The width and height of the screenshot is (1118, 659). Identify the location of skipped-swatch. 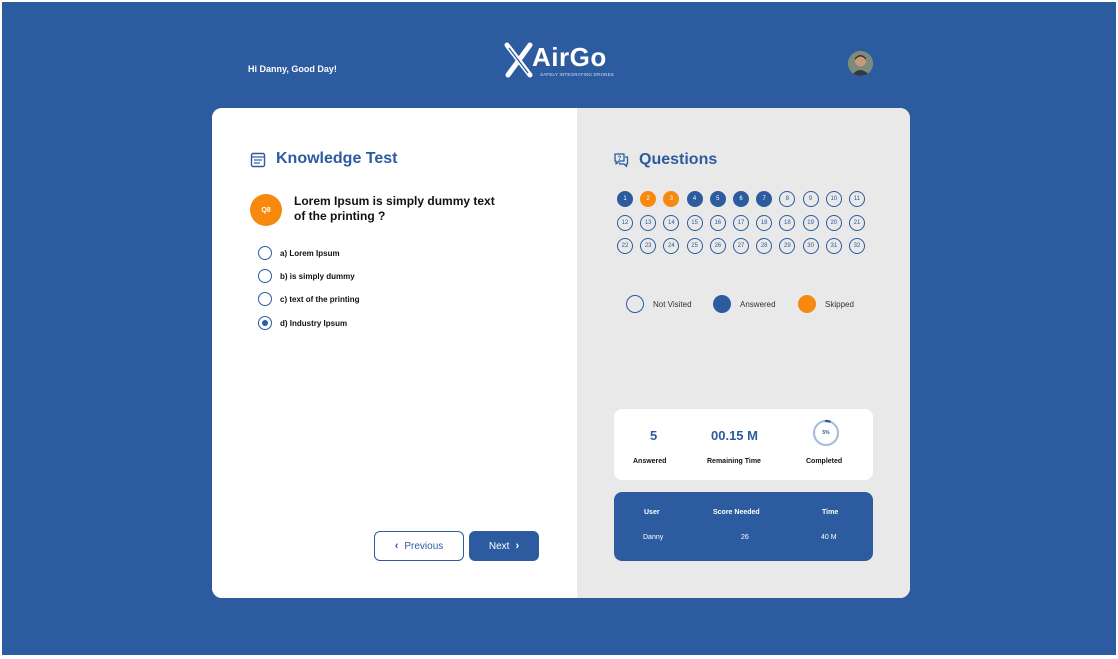
(807, 304).